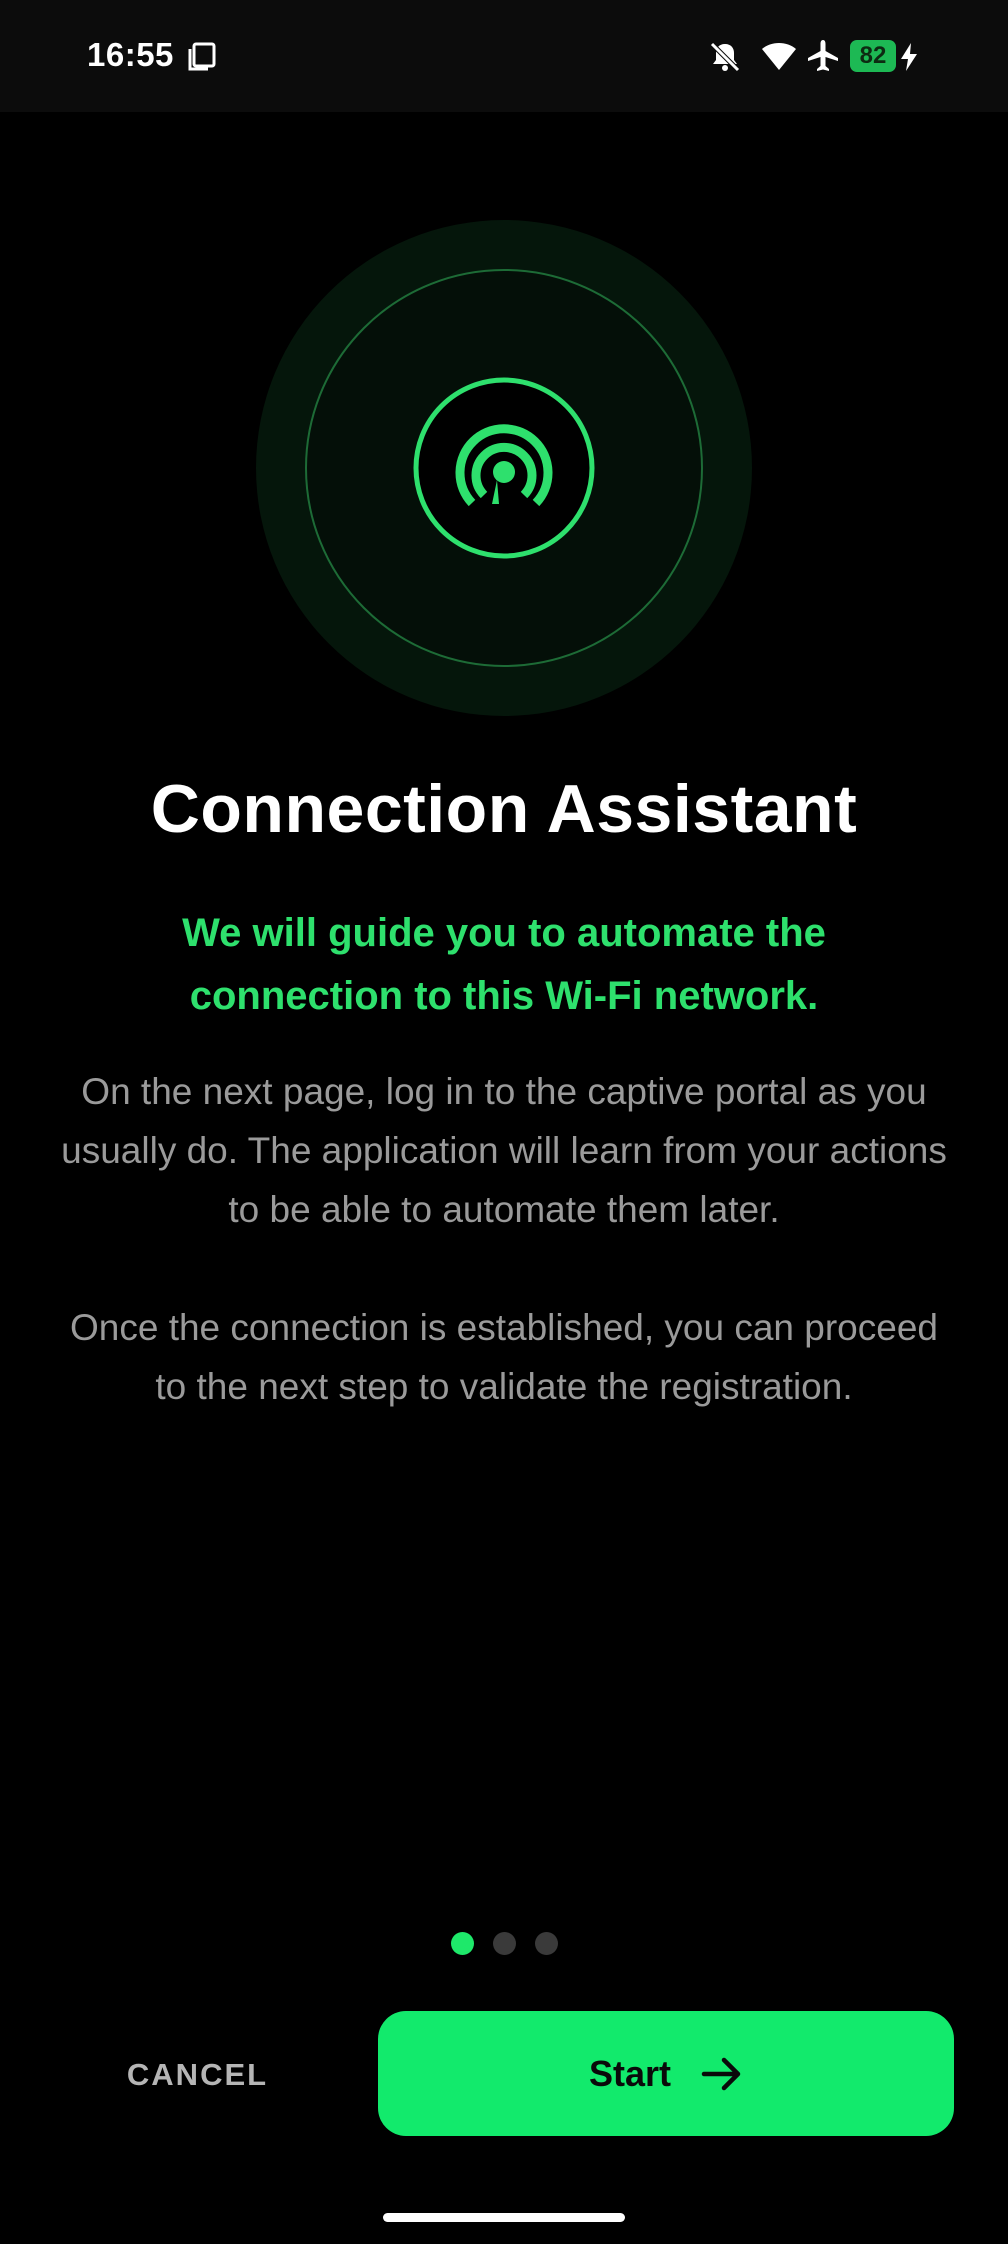 The height and width of the screenshot is (2244, 1008). What do you see at coordinates (197, 2075) in the screenshot?
I see `cancel-button: CANCEL` at bounding box center [197, 2075].